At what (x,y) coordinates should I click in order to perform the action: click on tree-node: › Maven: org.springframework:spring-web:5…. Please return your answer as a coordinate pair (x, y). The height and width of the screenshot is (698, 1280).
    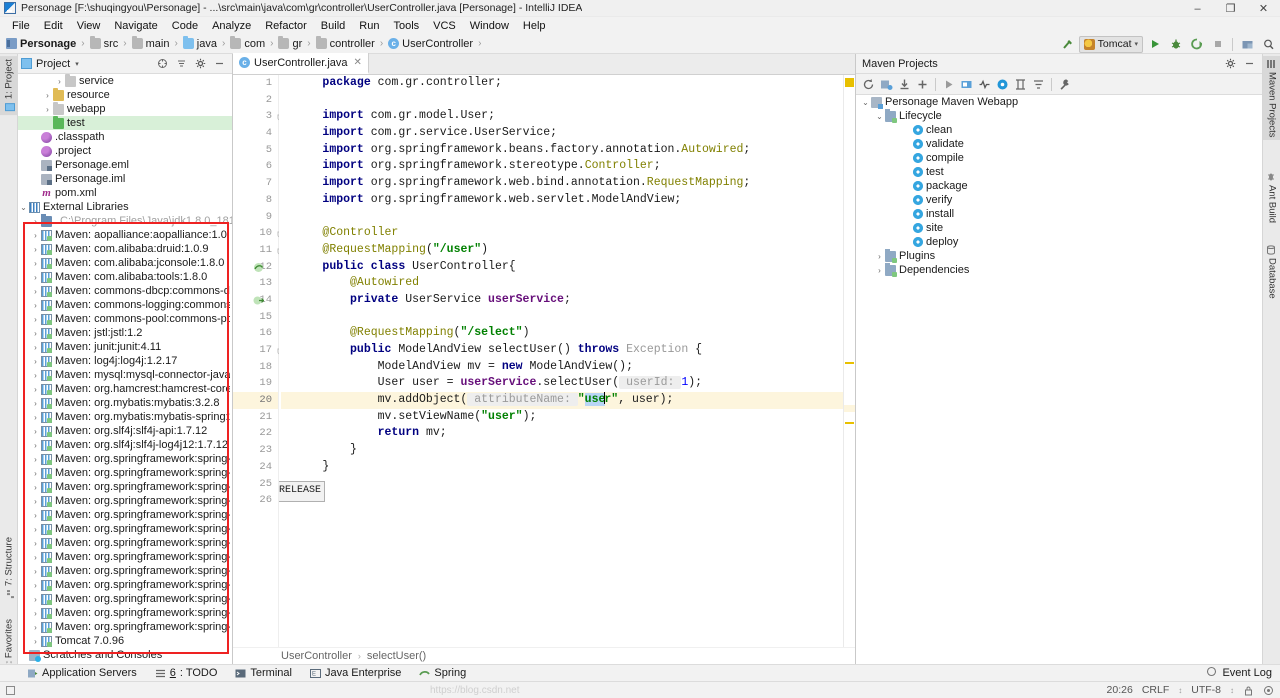
    Looking at the image, I should click on (125, 613).